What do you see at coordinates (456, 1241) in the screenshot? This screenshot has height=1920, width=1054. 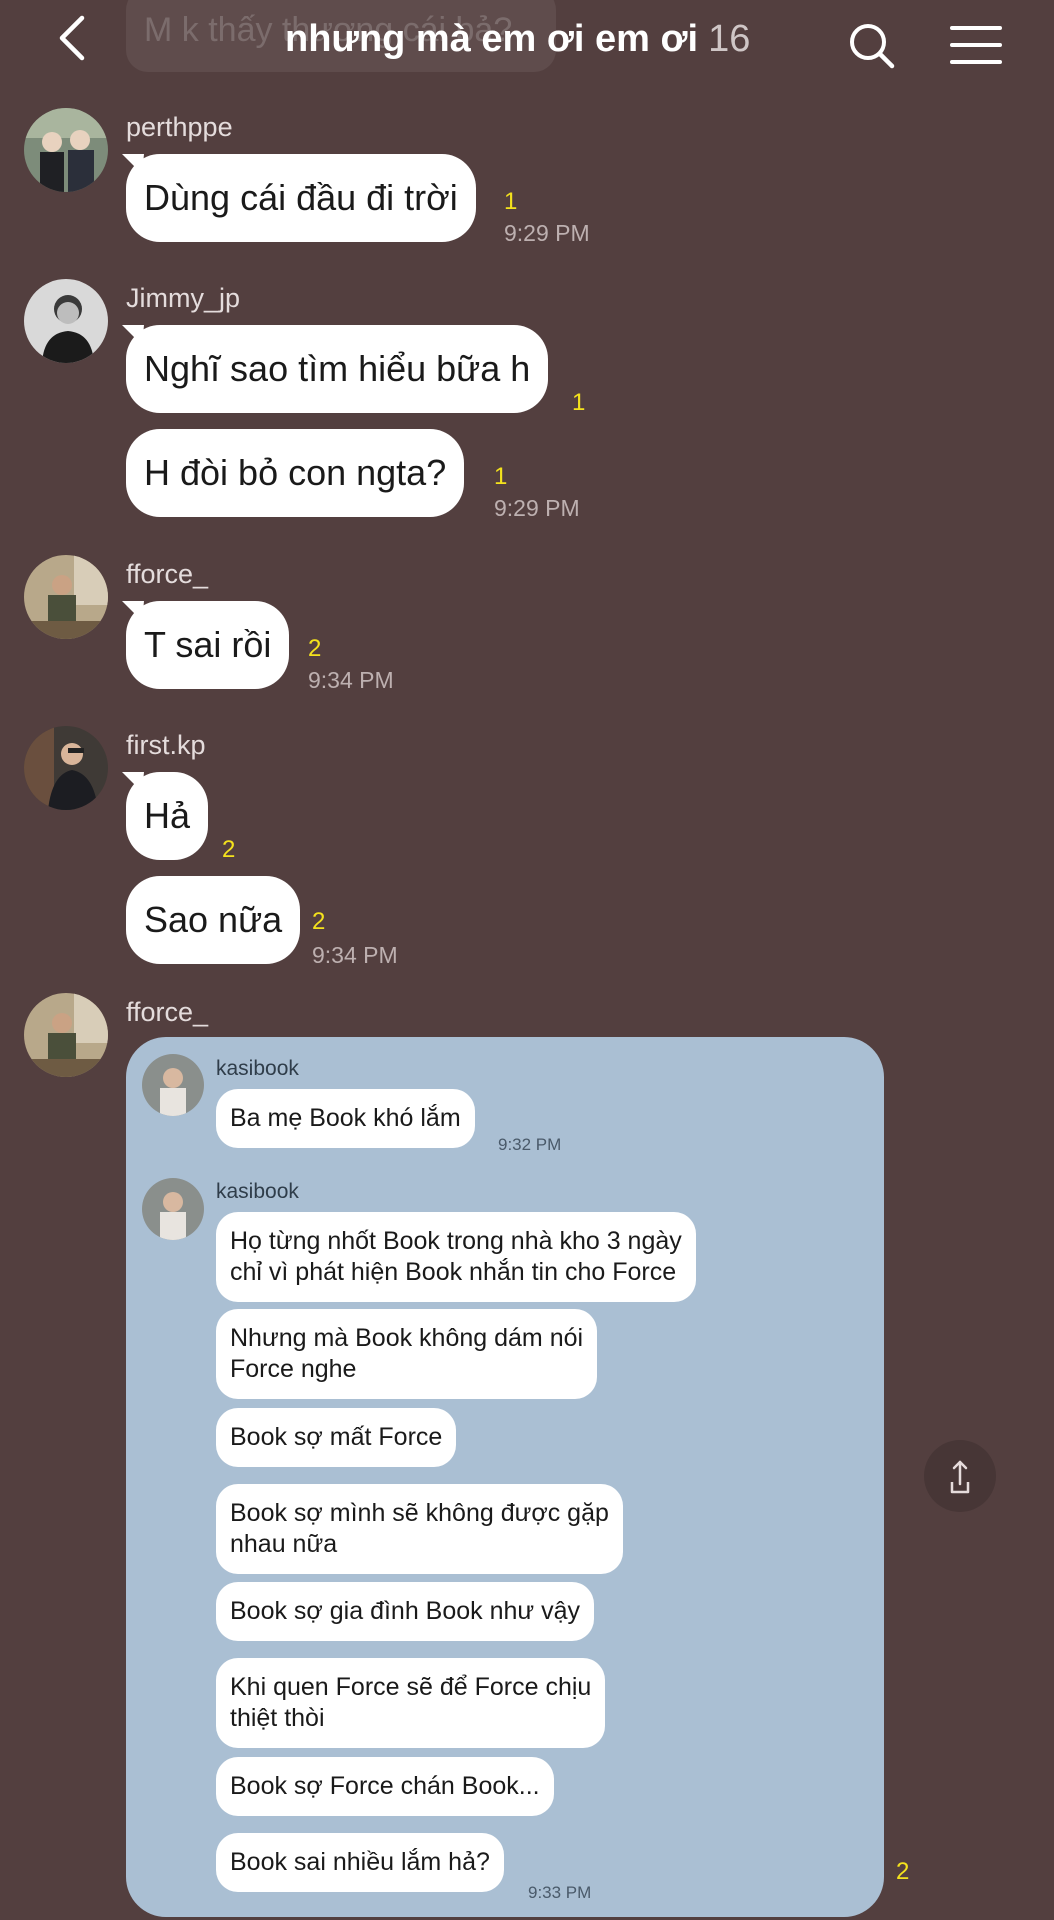 I see `message-line: Họ từng nhốt Book trong nhà kho 3 ngày` at bounding box center [456, 1241].